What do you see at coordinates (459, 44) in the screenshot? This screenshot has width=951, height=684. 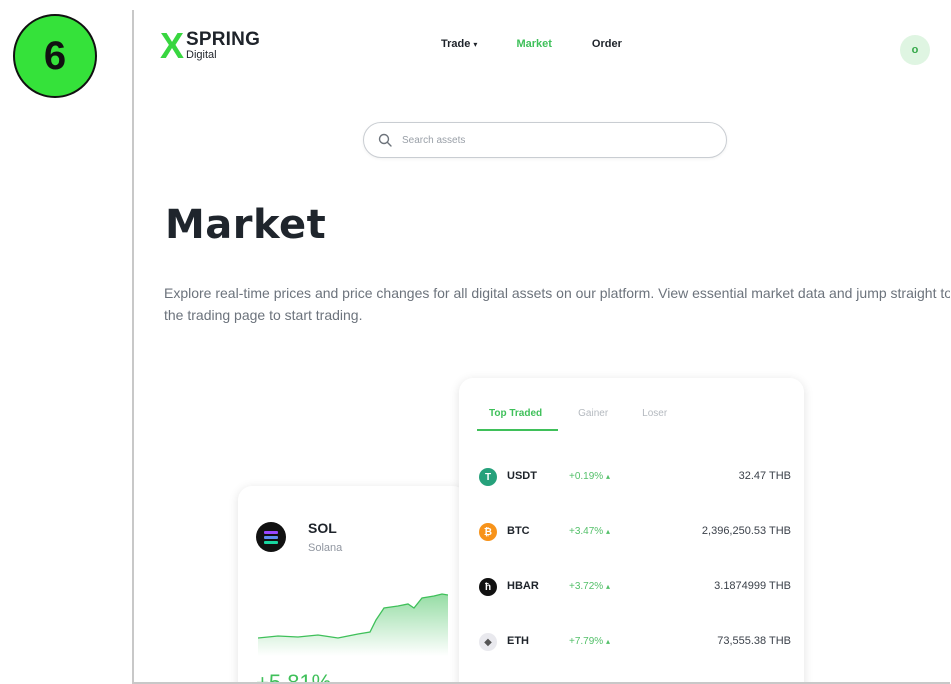 I see `nav-trade-dropdown: Trade ▾` at bounding box center [459, 44].